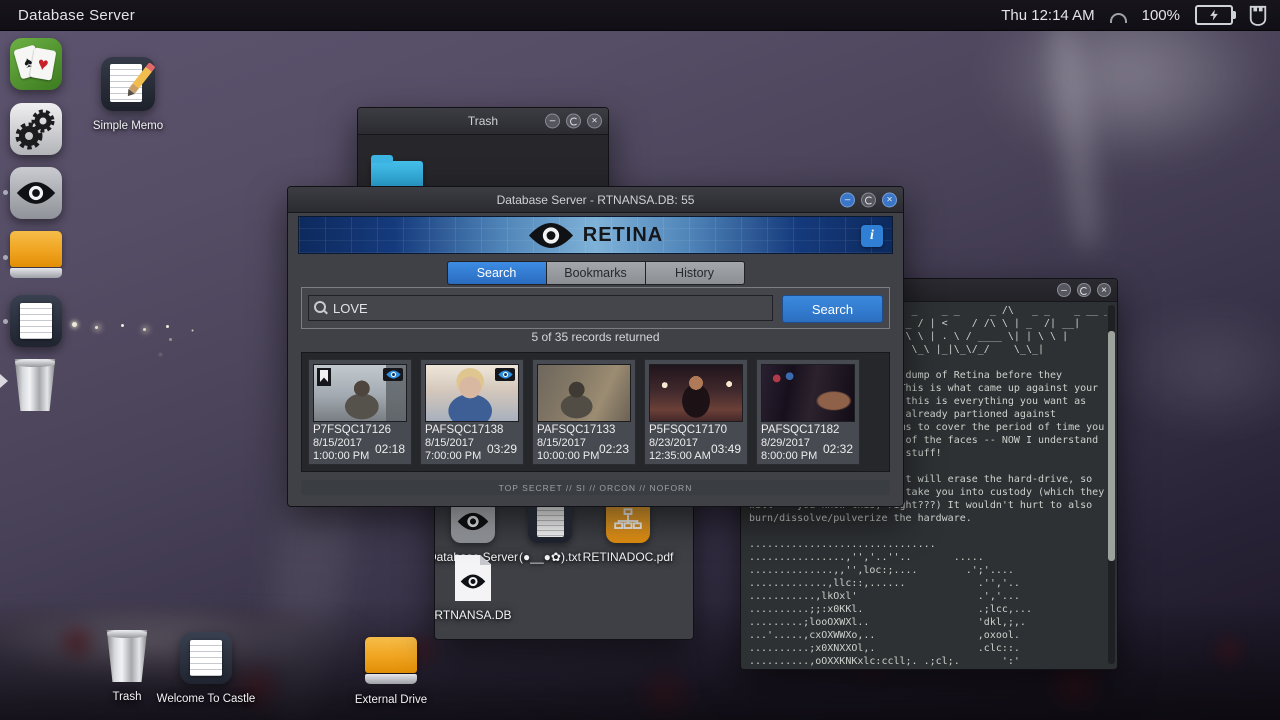  What do you see at coordinates (1195, 370) in the screenshot?
I see `light-haze` at bounding box center [1195, 370].